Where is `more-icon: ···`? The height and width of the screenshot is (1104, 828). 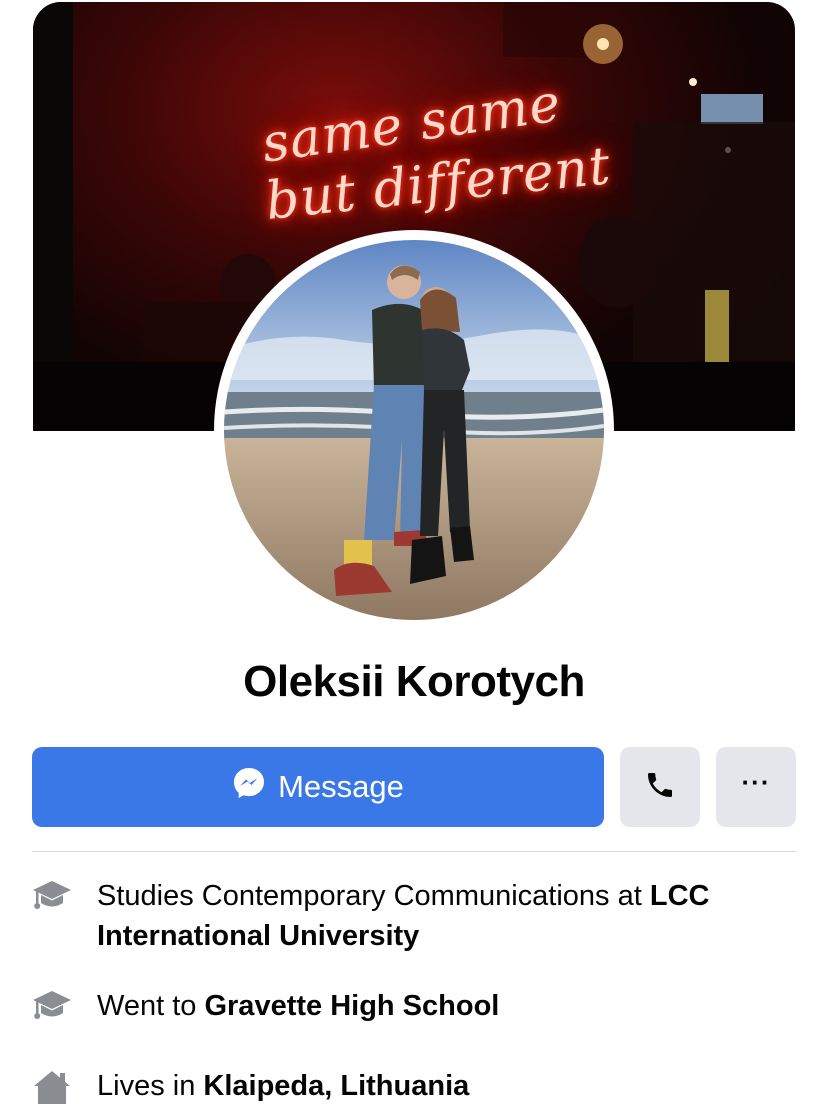
more-icon: ··· is located at coordinates (756, 781).